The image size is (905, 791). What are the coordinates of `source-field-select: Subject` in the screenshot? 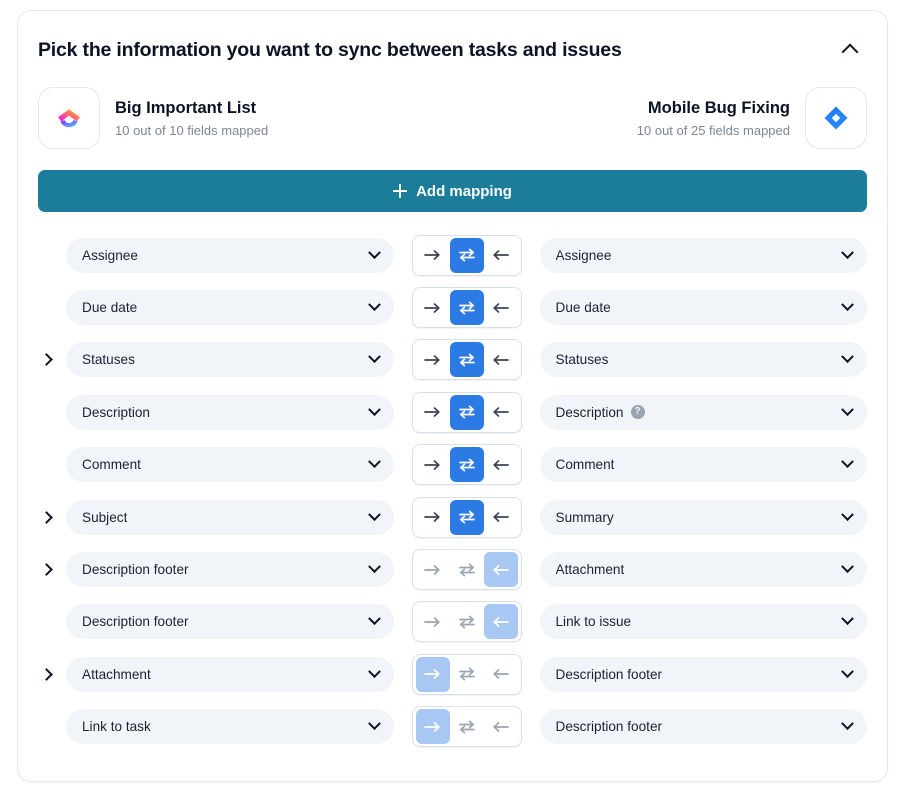 It's located at (230, 517).